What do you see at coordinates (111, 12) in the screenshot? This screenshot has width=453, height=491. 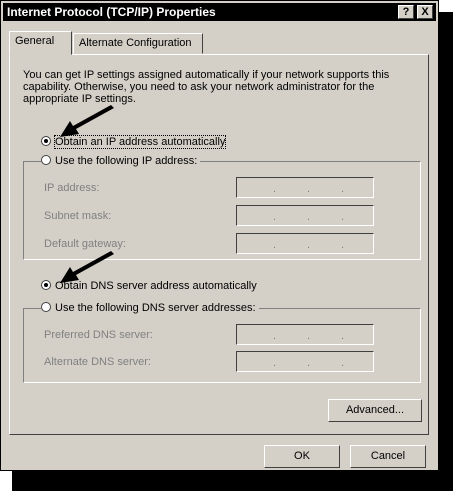 I see `window-title: Internet Protocol (TCP/IP) Properties` at bounding box center [111, 12].